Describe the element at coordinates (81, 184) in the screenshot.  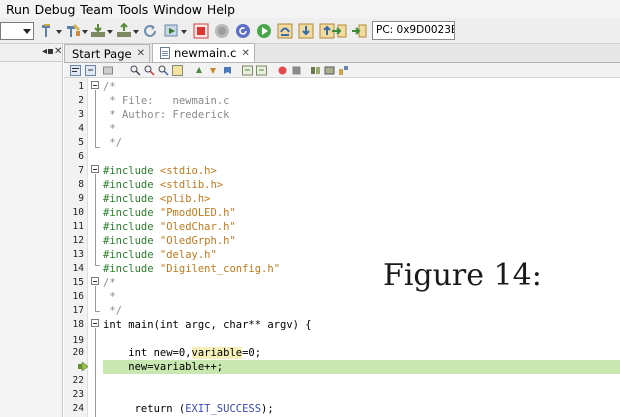
I see `line-number: 8` at that location.